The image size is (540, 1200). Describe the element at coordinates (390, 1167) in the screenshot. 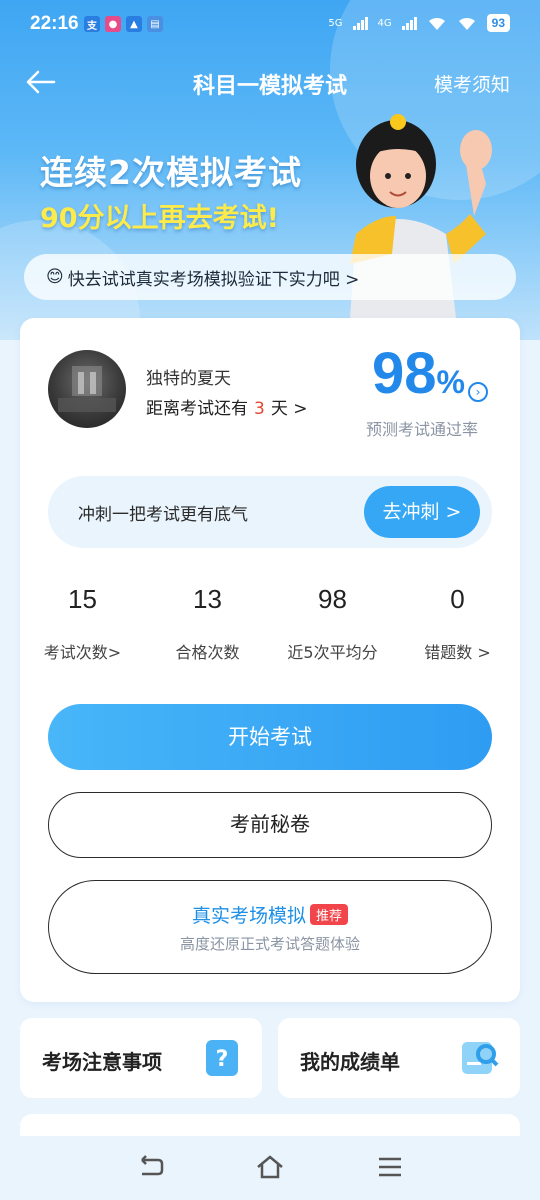

I see `menu-nav-icon` at that location.